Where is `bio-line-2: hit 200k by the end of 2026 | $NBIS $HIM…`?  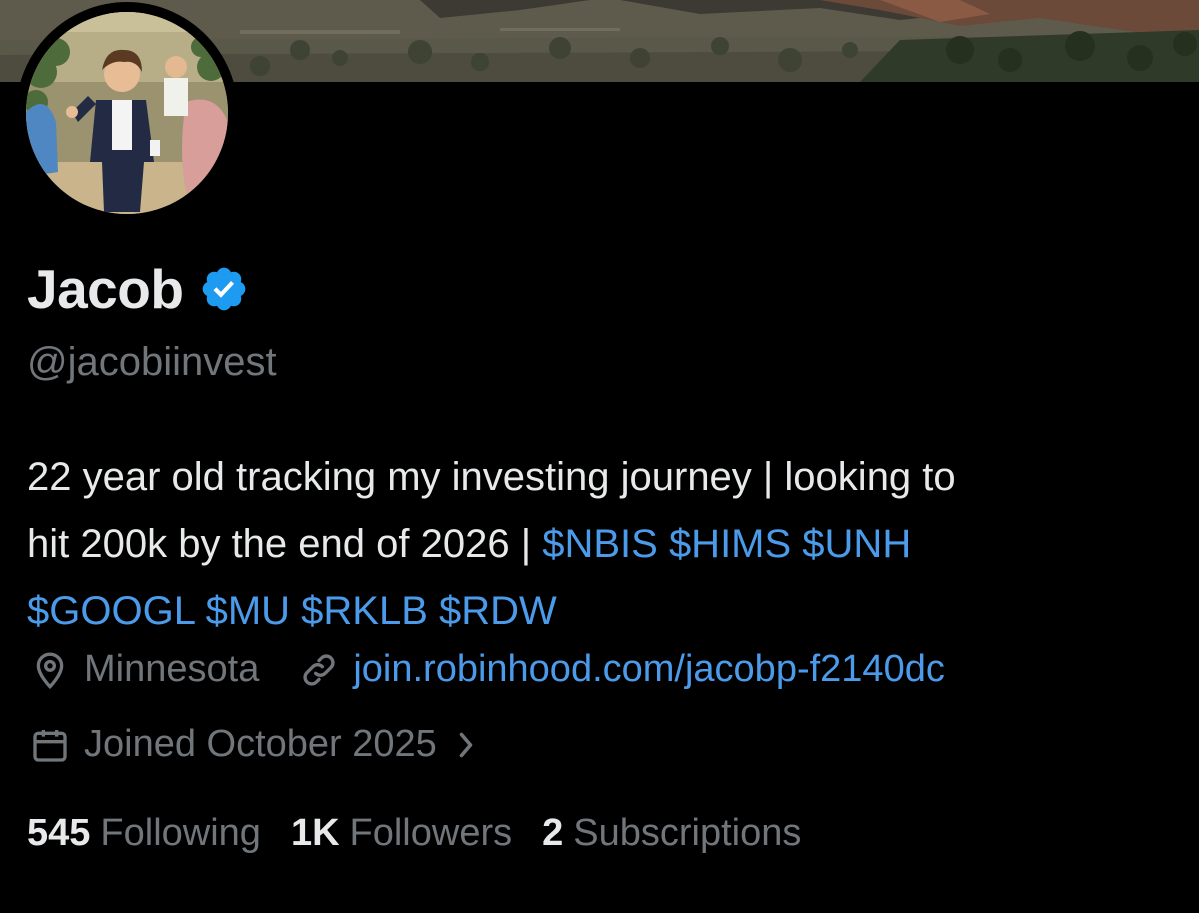 bio-line-2: hit 200k by the end of 2026 | $NBIS $HIM… is located at coordinates (597, 544).